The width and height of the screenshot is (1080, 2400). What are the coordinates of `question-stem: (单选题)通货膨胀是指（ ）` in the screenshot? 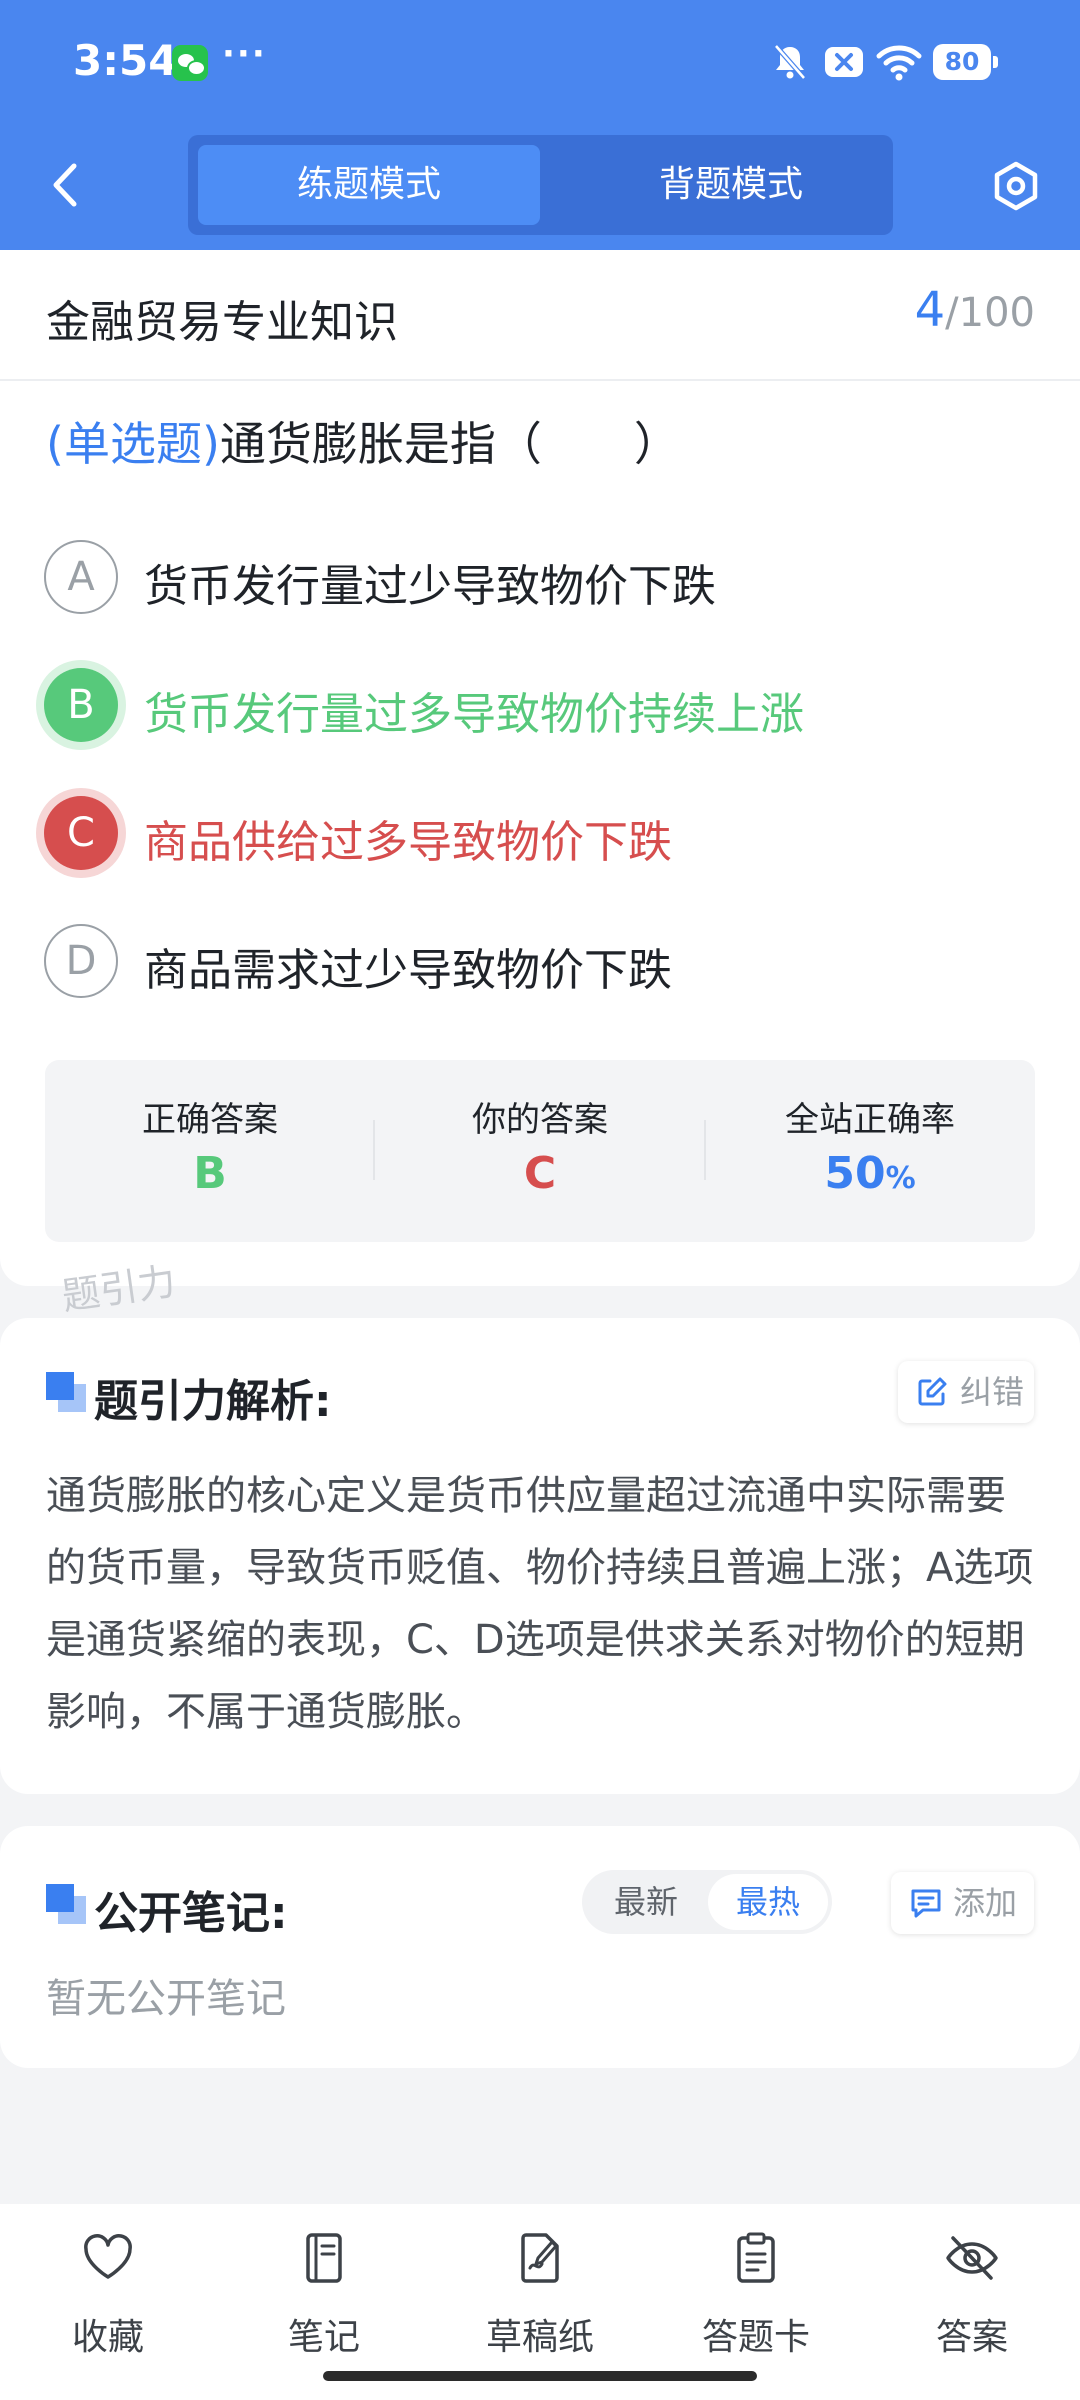 It's located at (363, 441).